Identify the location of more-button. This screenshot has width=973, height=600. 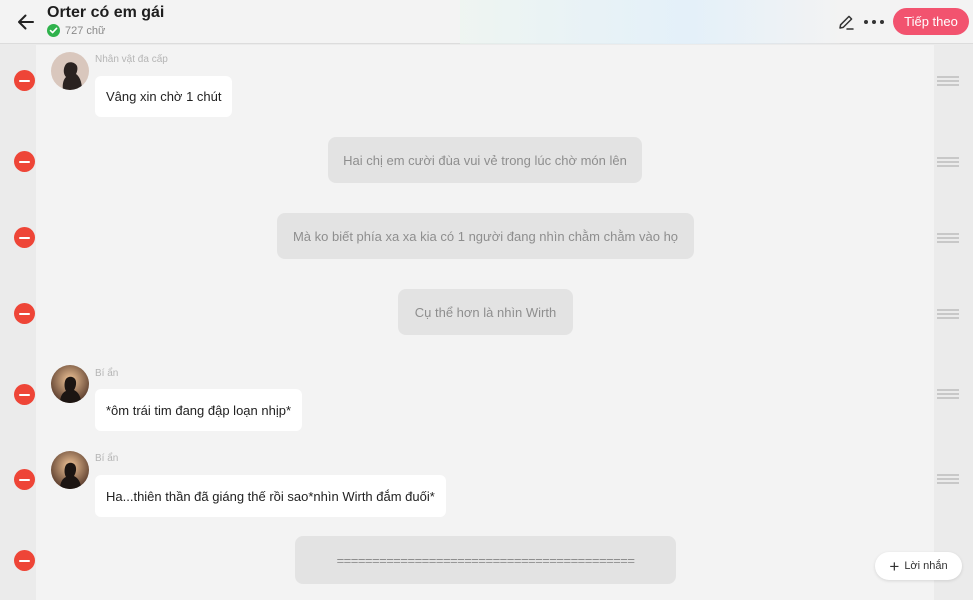
(874, 22).